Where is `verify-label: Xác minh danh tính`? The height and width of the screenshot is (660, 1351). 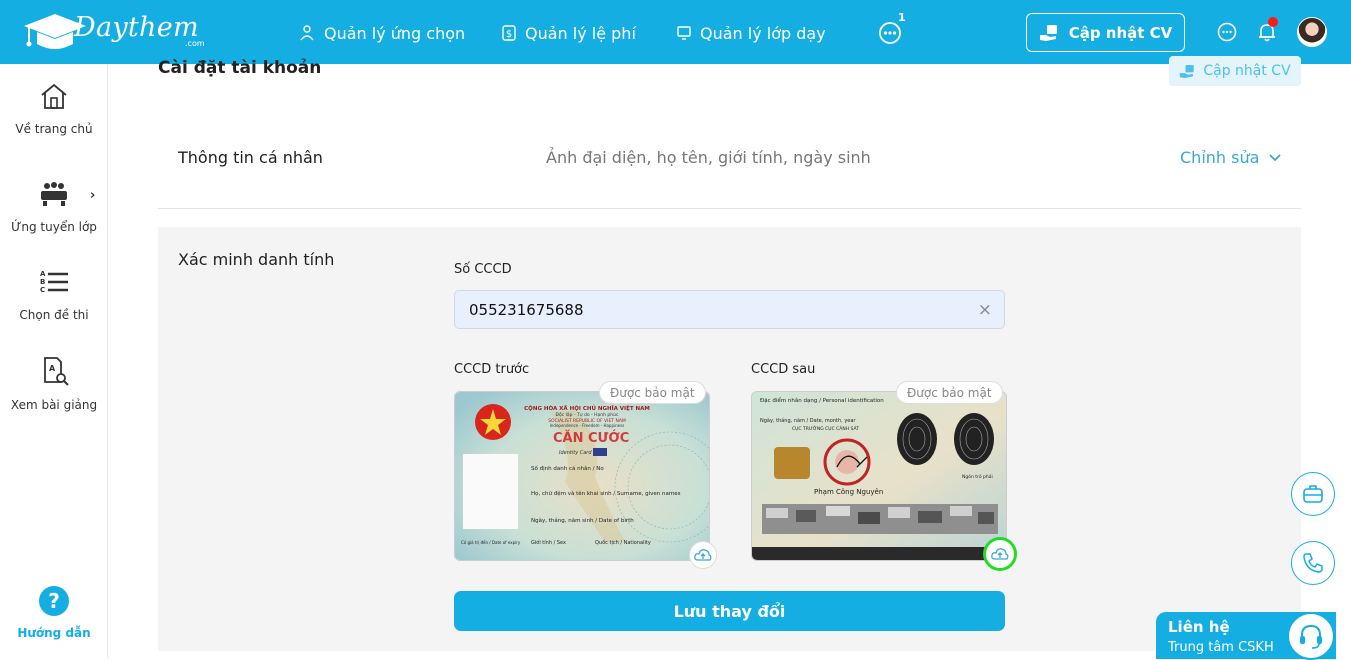
verify-label: Xác minh danh tính is located at coordinates (256, 259).